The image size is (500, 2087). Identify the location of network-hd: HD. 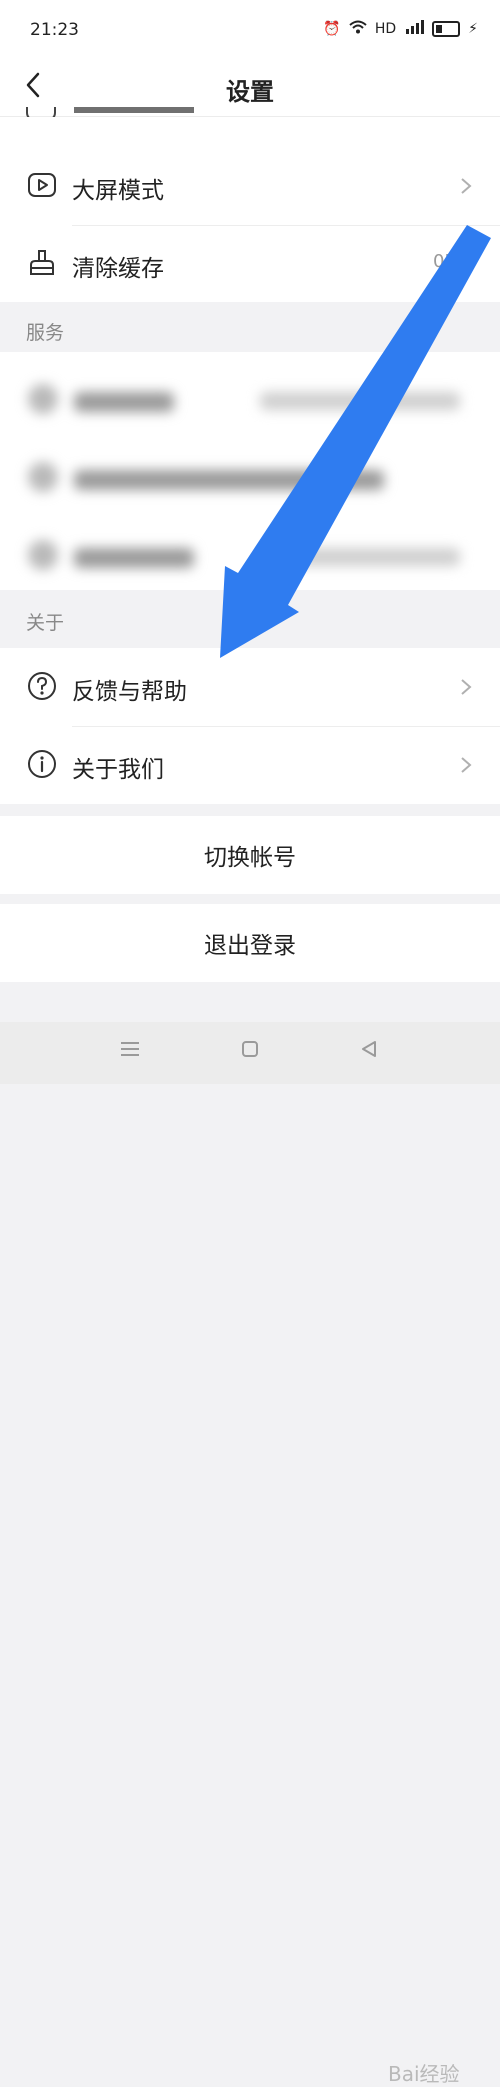
(385, 29).